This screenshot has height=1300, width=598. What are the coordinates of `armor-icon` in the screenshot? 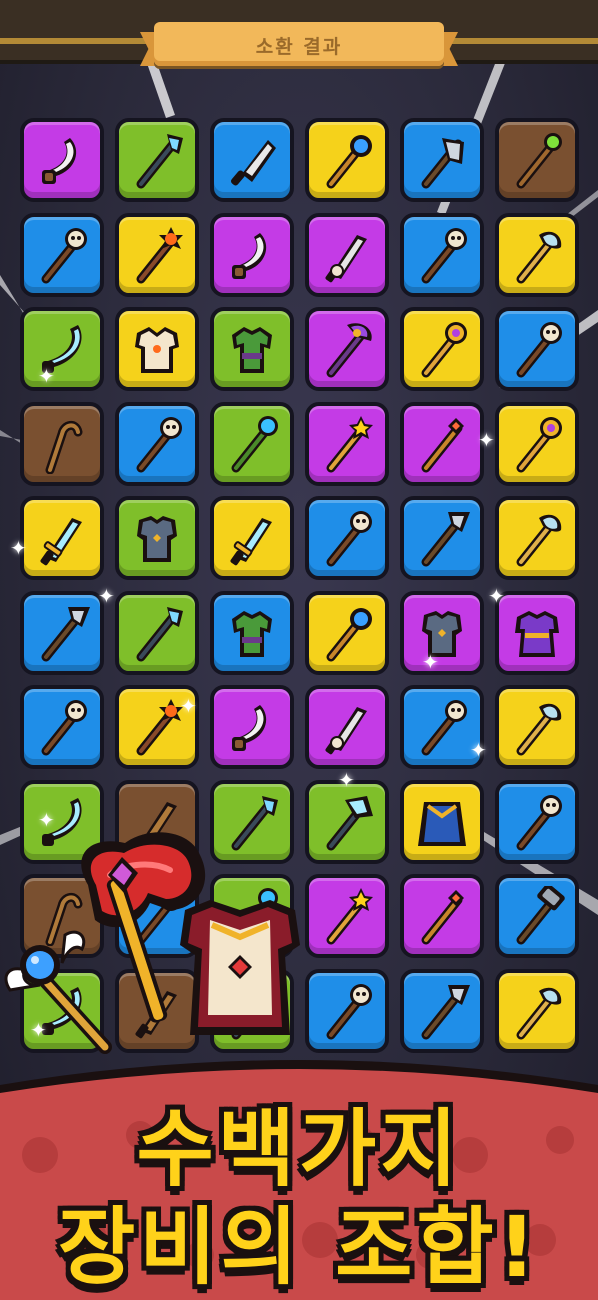 It's located at (157, 350).